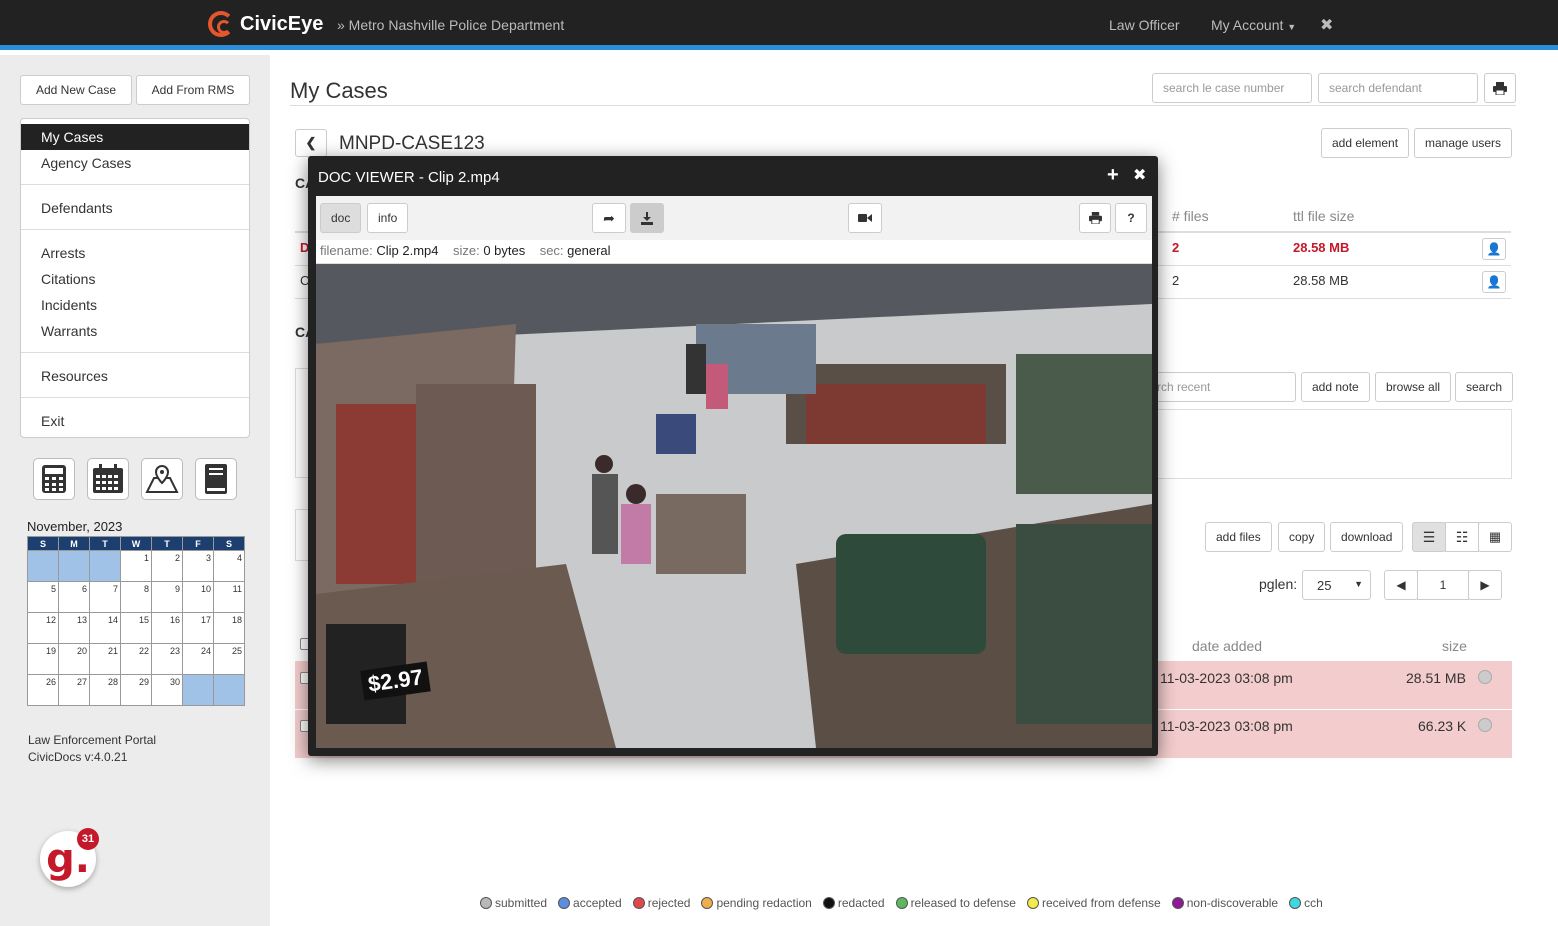  What do you see at coordinates (135, 376) in the screenshot?
I see `sidebar-item-resources: Resources` at bounding box center [135, 376].